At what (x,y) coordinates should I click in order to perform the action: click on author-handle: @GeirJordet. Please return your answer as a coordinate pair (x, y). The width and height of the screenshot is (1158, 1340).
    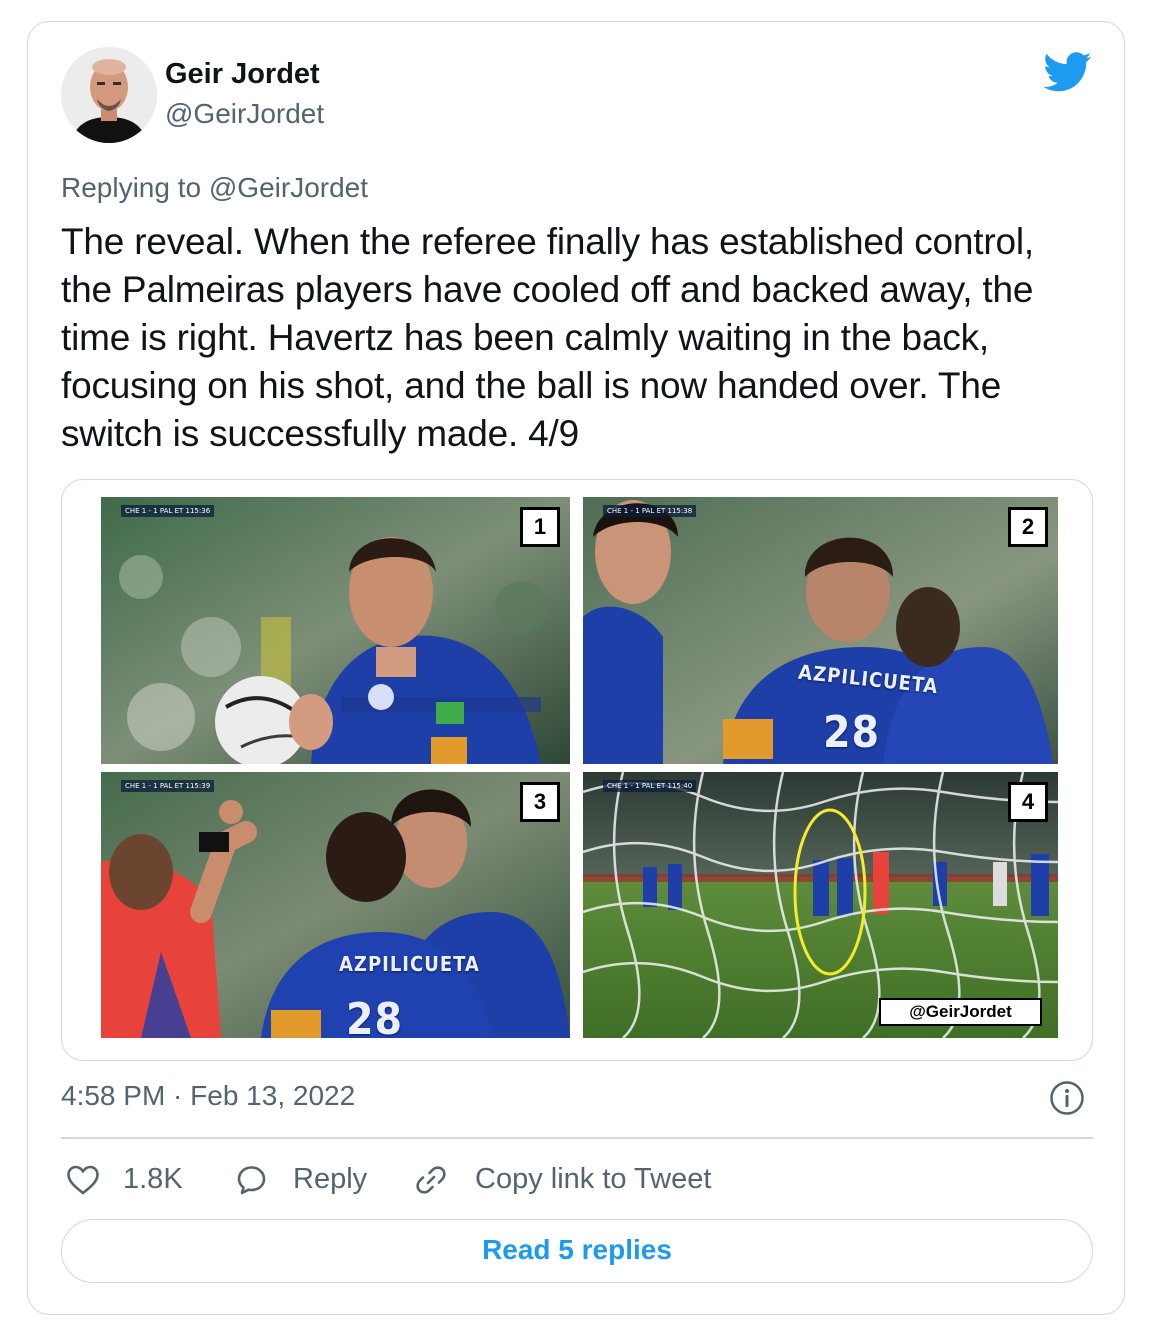
    Looking at the image, I should click on (244, 114).